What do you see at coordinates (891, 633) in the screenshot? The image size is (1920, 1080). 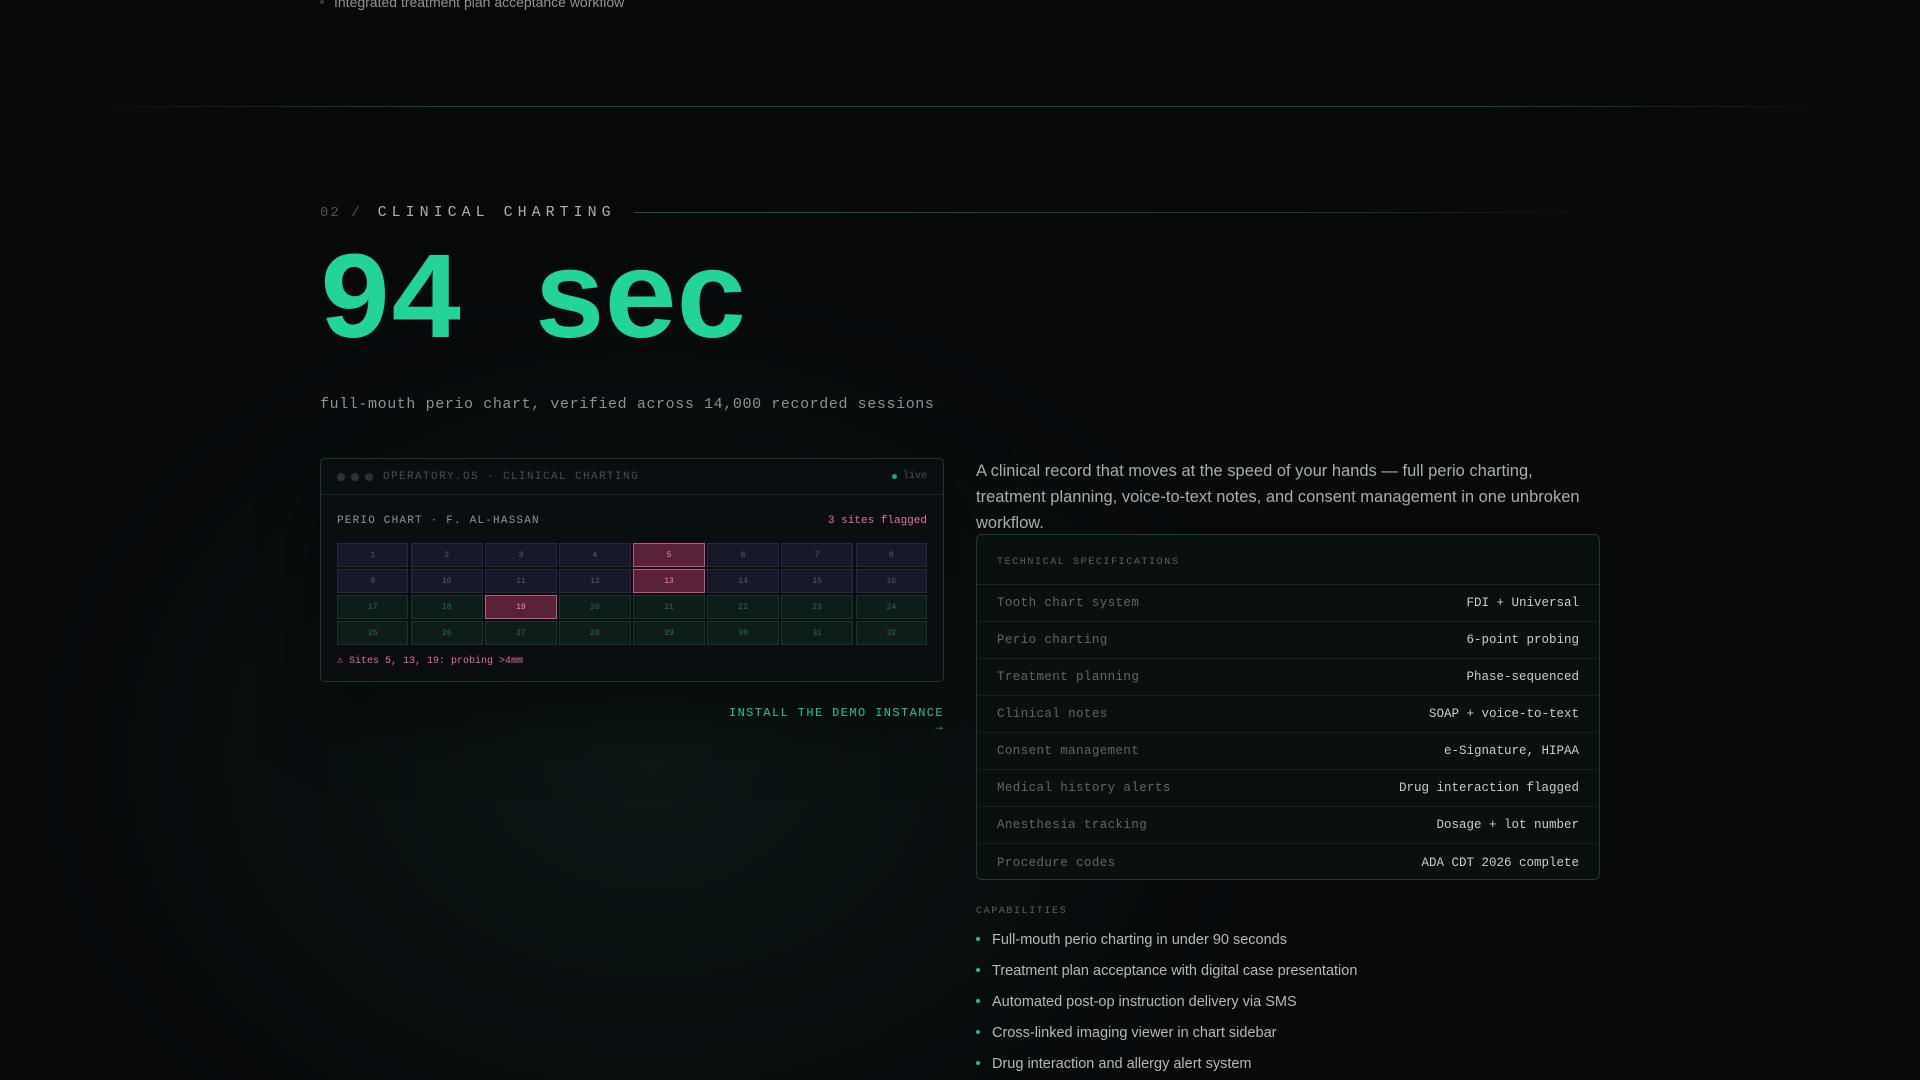 I see `tooth-cell: 32` at bounding box center [891, 633].